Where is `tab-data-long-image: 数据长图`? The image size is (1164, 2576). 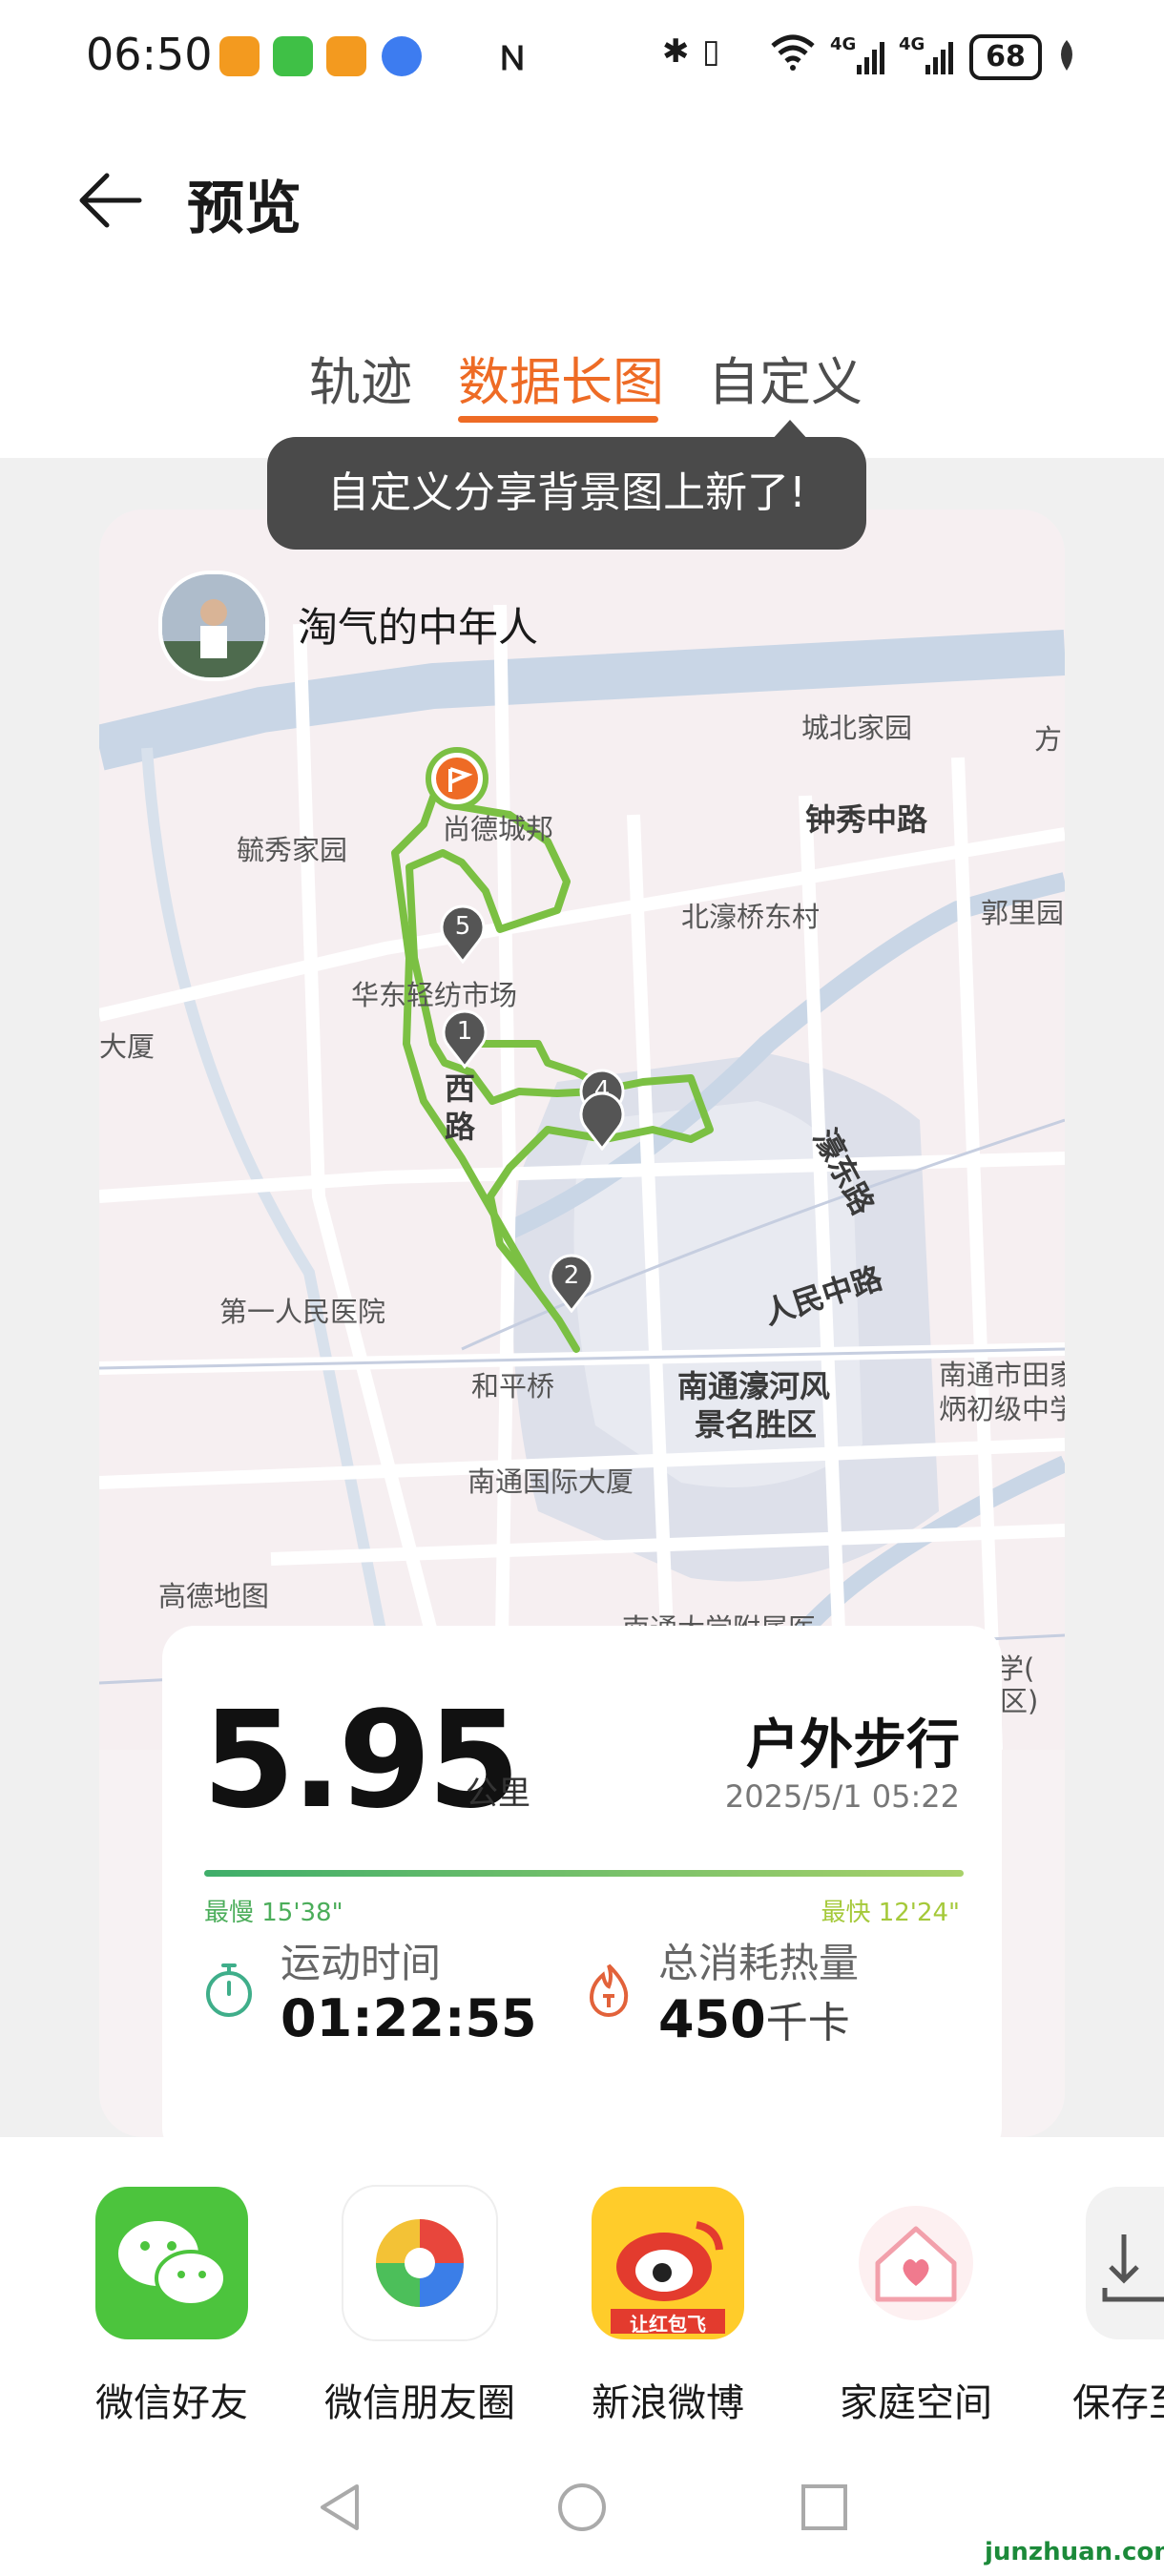 tab-data-long-image: 数据长图 is located at coordinates (561, 377).